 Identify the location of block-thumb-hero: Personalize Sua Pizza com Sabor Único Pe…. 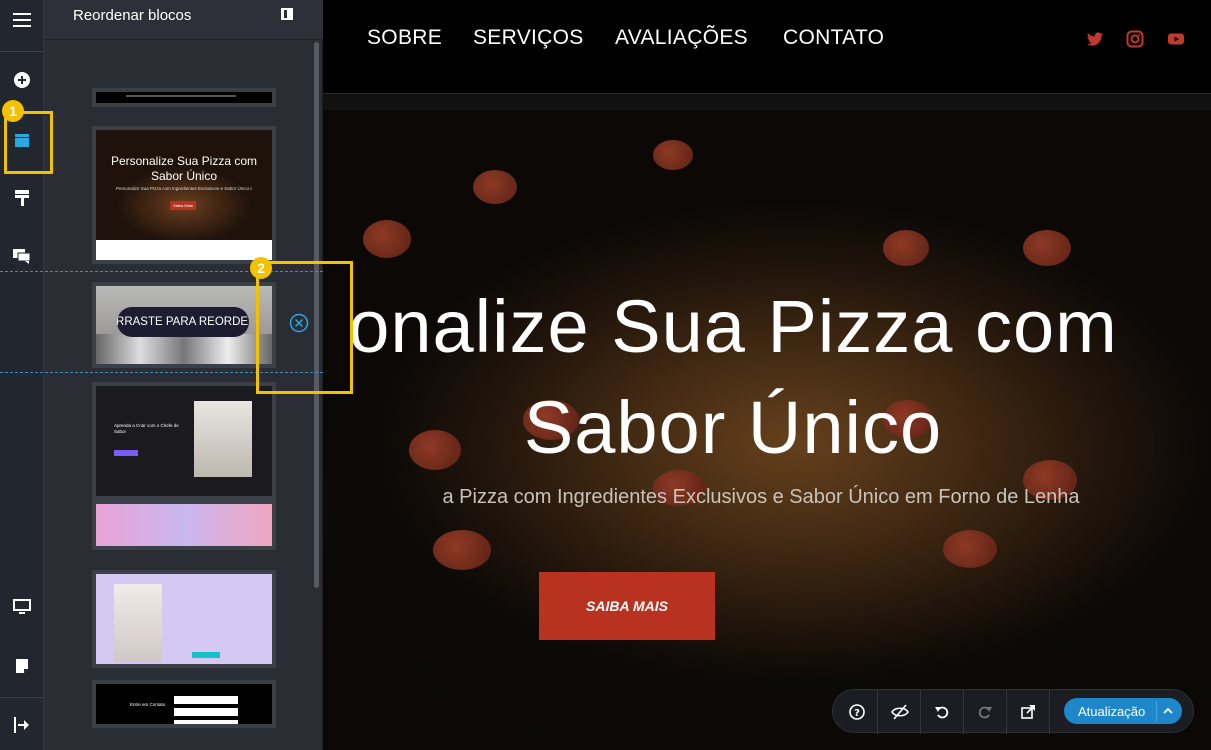
(184, 195).